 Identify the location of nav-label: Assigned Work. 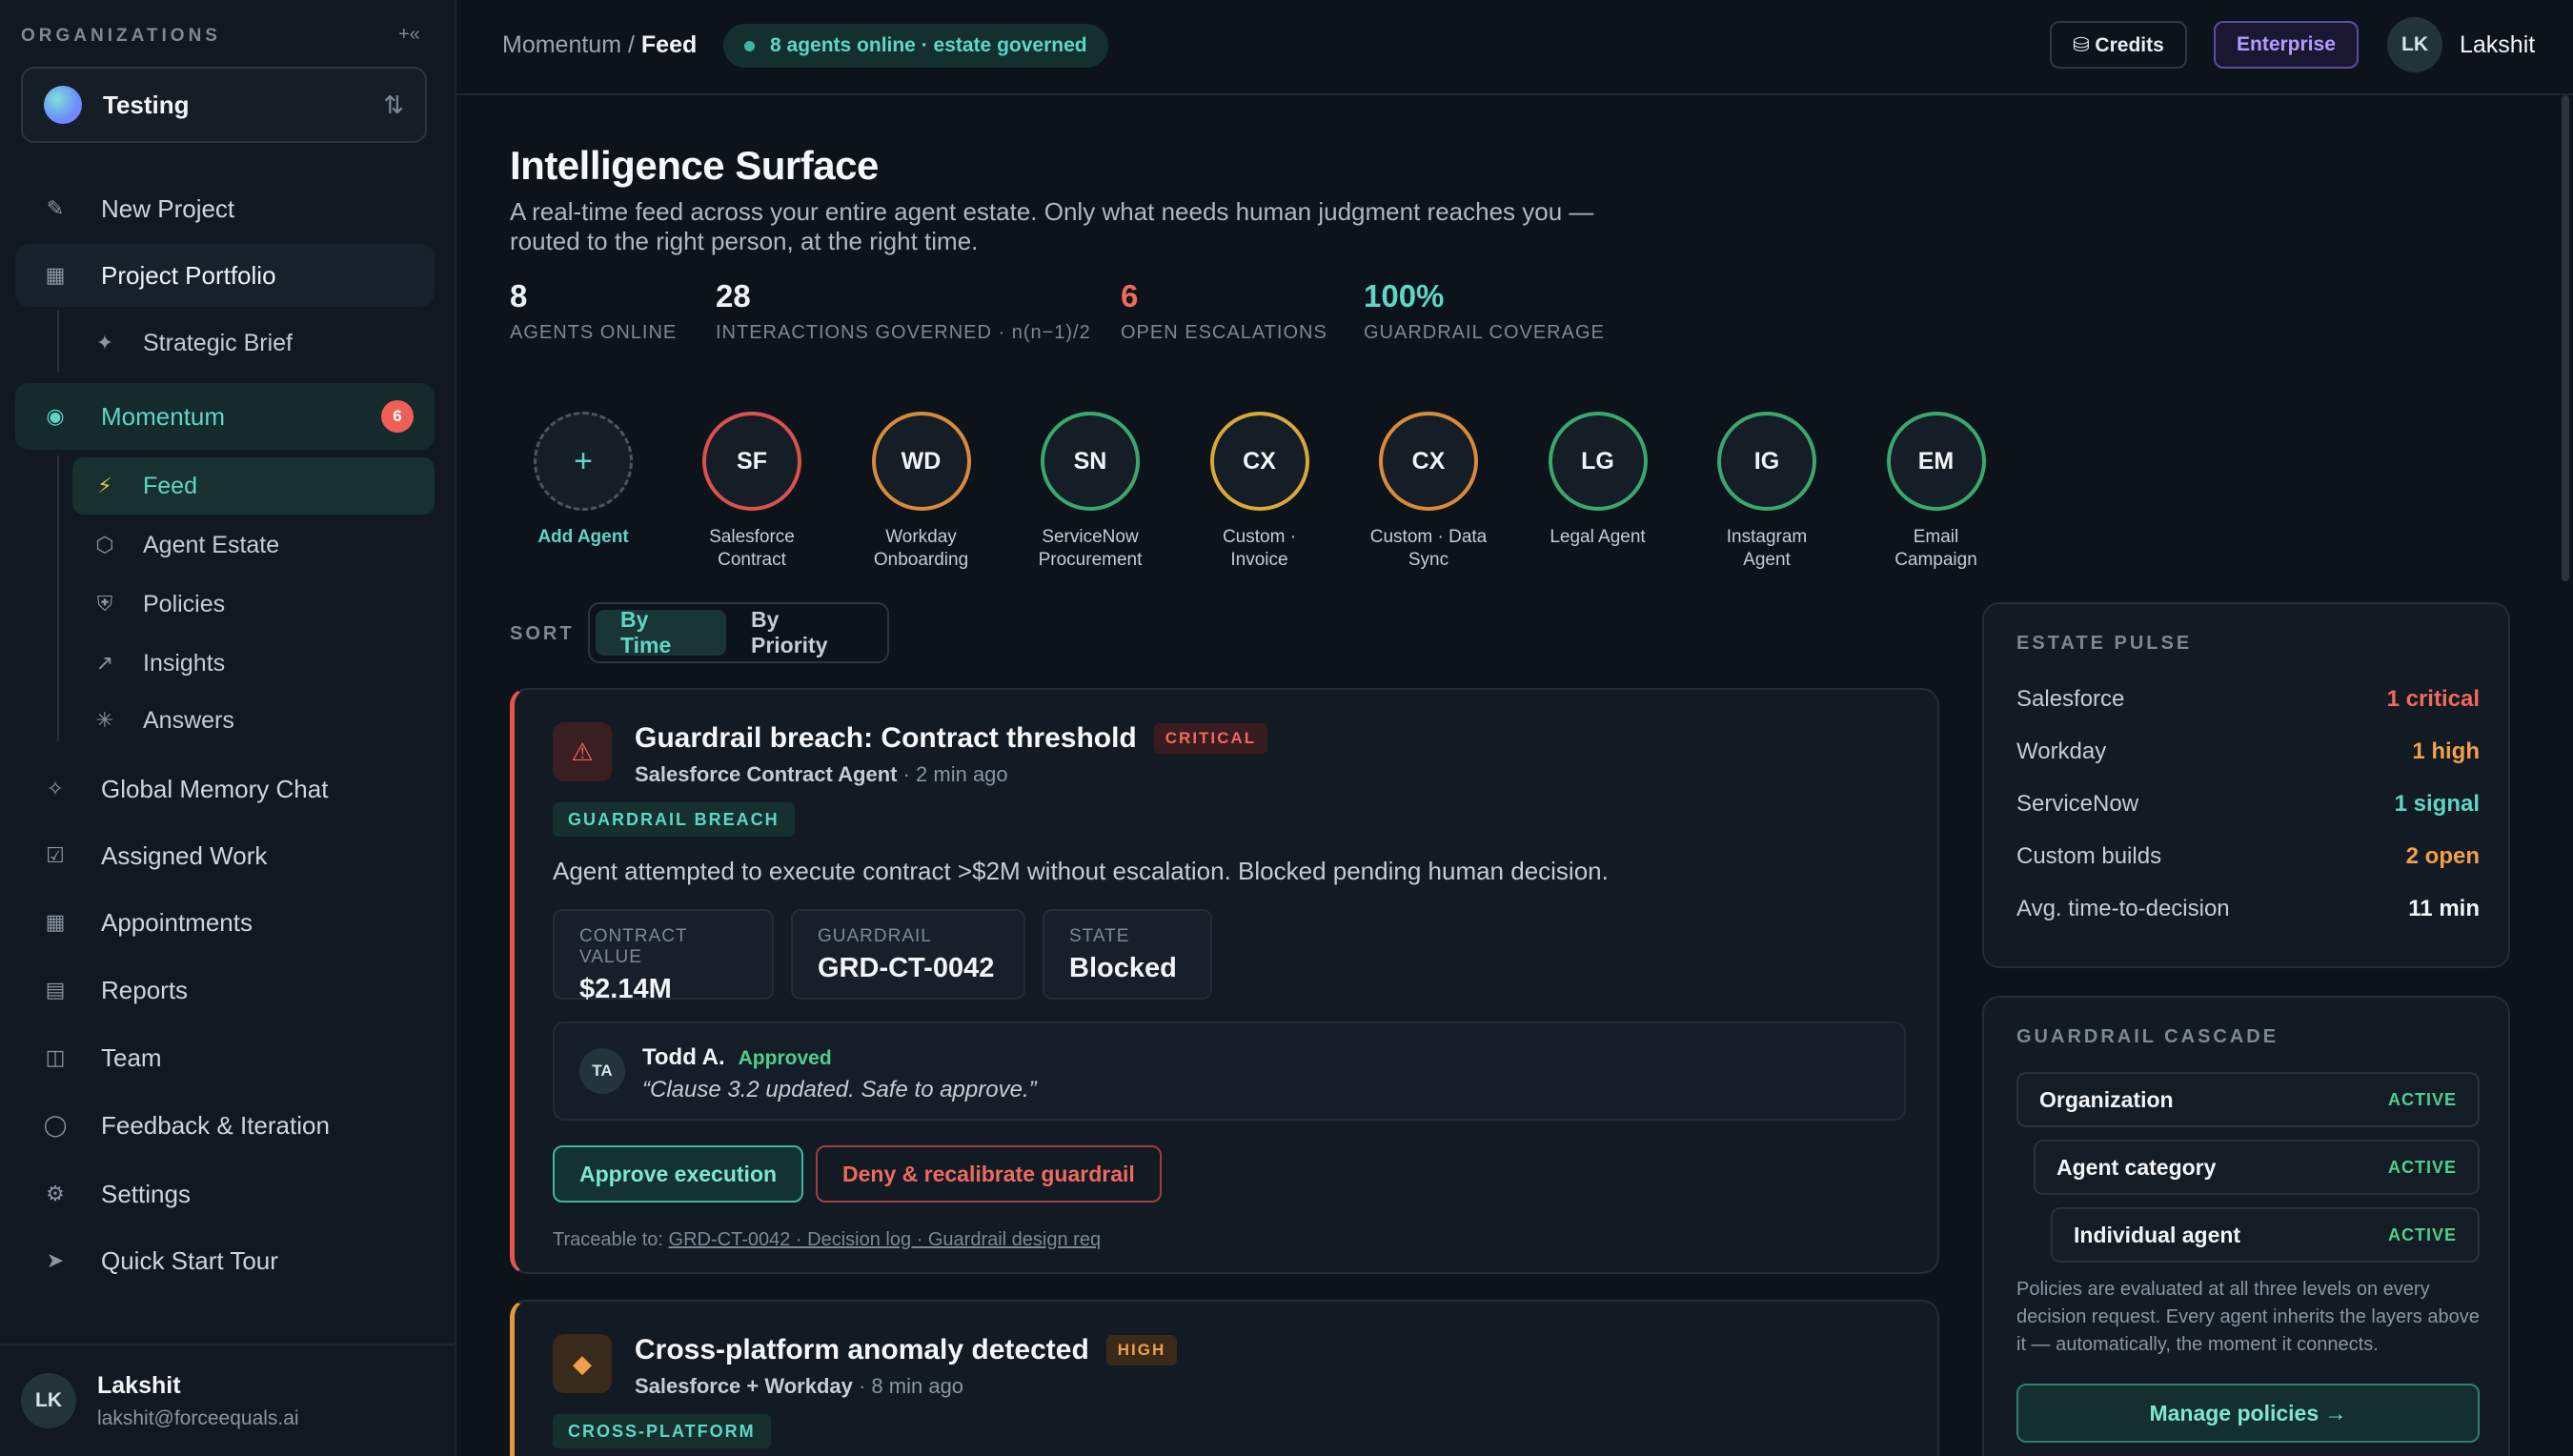
(185, 855).